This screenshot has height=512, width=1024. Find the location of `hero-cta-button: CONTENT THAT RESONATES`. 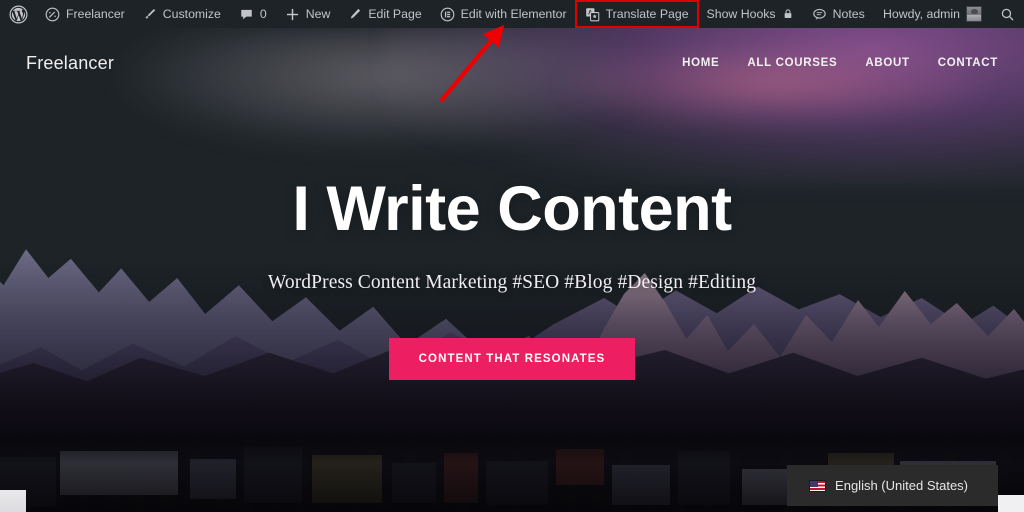

hero-cta-button: CONTENT THAT RESONATES is located at coordinates (512, 359).